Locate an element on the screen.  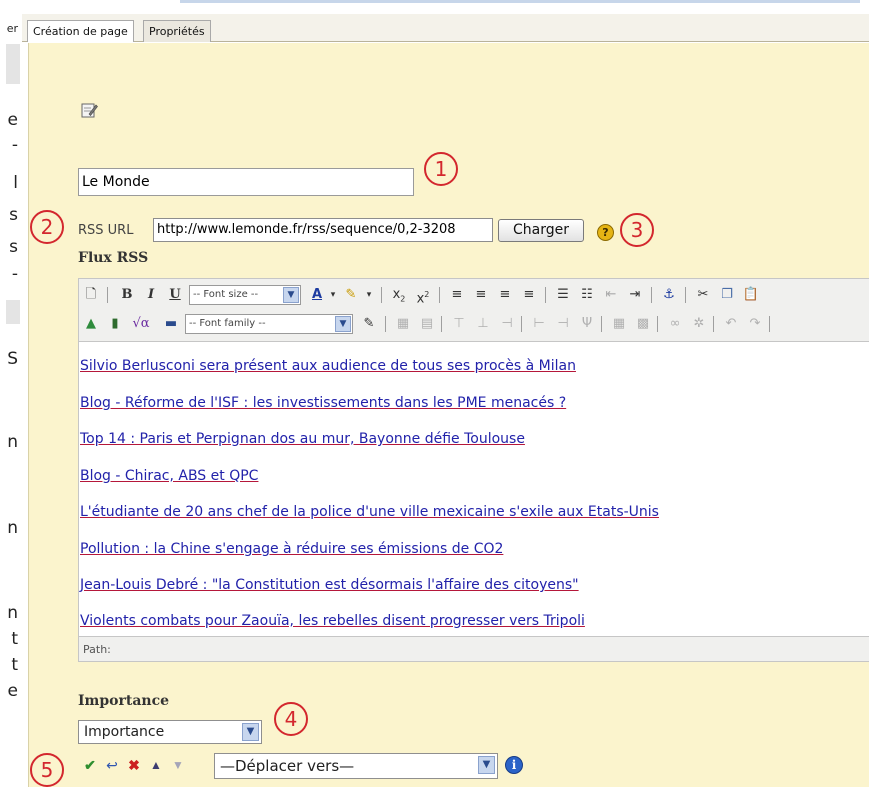
insert-media-icon: ▮ is located at coordinates (115, 324).